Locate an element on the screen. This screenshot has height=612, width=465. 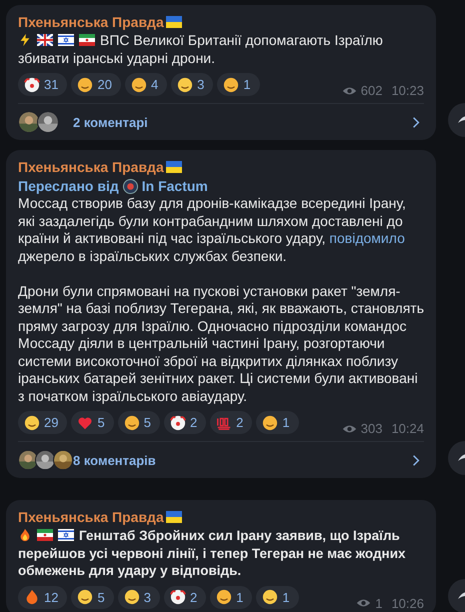
reaction-chip: 29 is located at coordinates (43, 422).